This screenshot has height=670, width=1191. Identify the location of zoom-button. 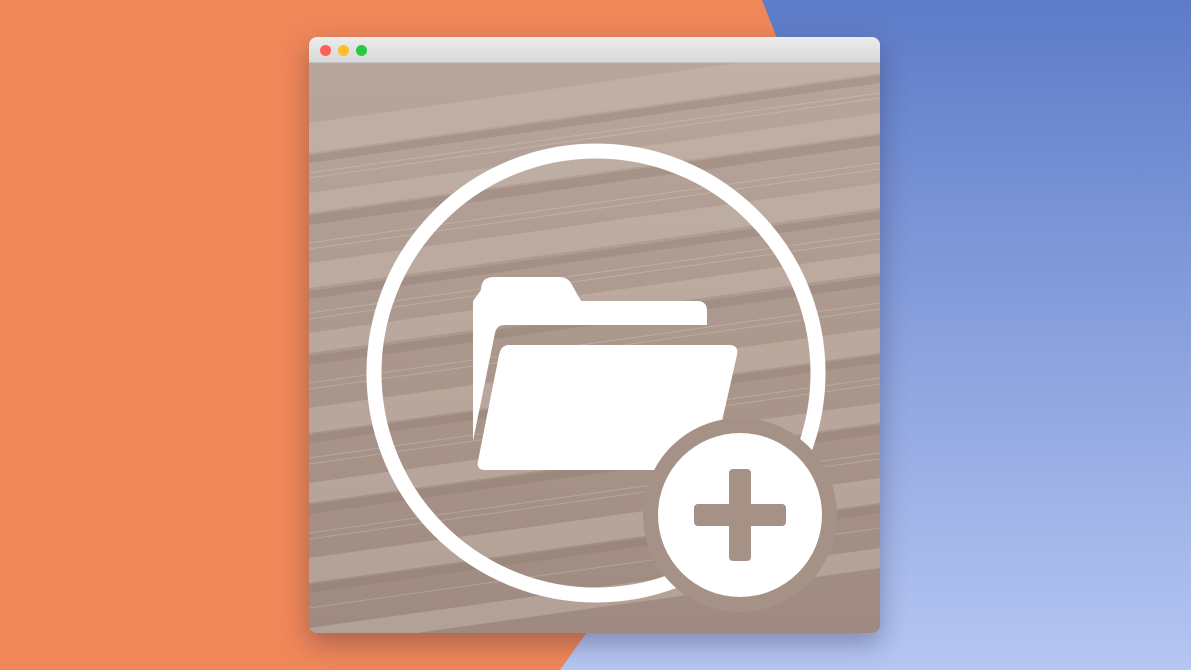
(361, 50).